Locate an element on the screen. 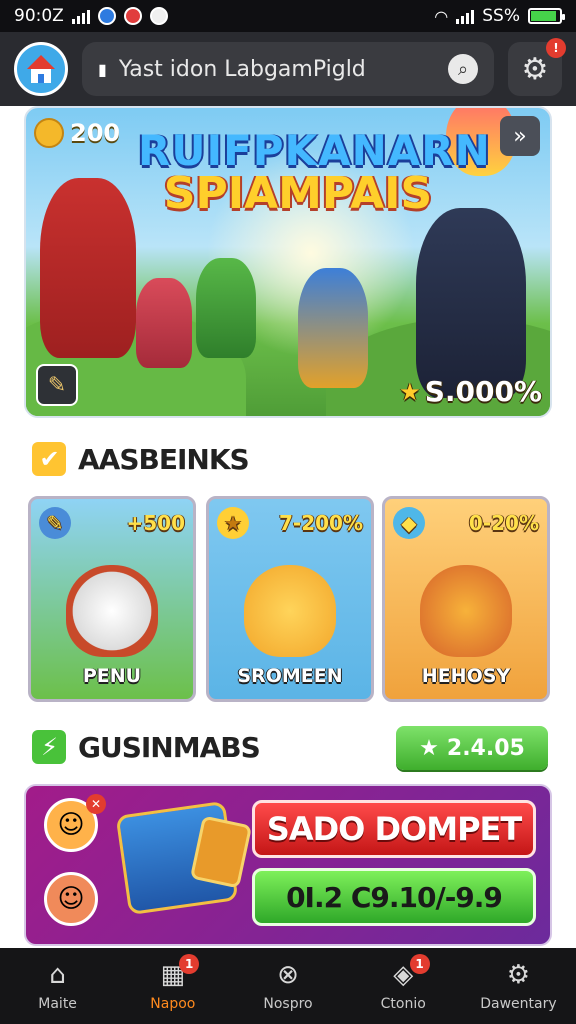  game-card-2: ★ 7-200% SROMEEN is located at coordinates (290, 599).